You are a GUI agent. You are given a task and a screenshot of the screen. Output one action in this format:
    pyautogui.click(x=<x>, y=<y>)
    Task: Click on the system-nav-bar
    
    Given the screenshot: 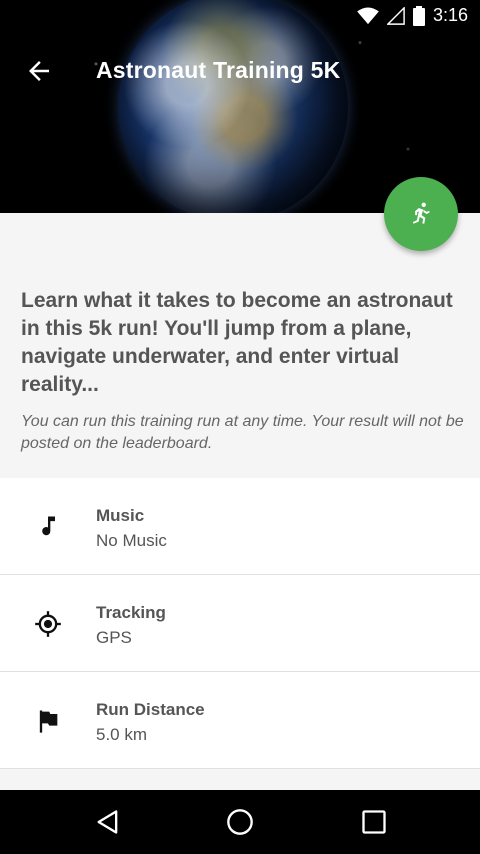 What is the action you would take?
    pyautogui.click(x=240, y=822)
    